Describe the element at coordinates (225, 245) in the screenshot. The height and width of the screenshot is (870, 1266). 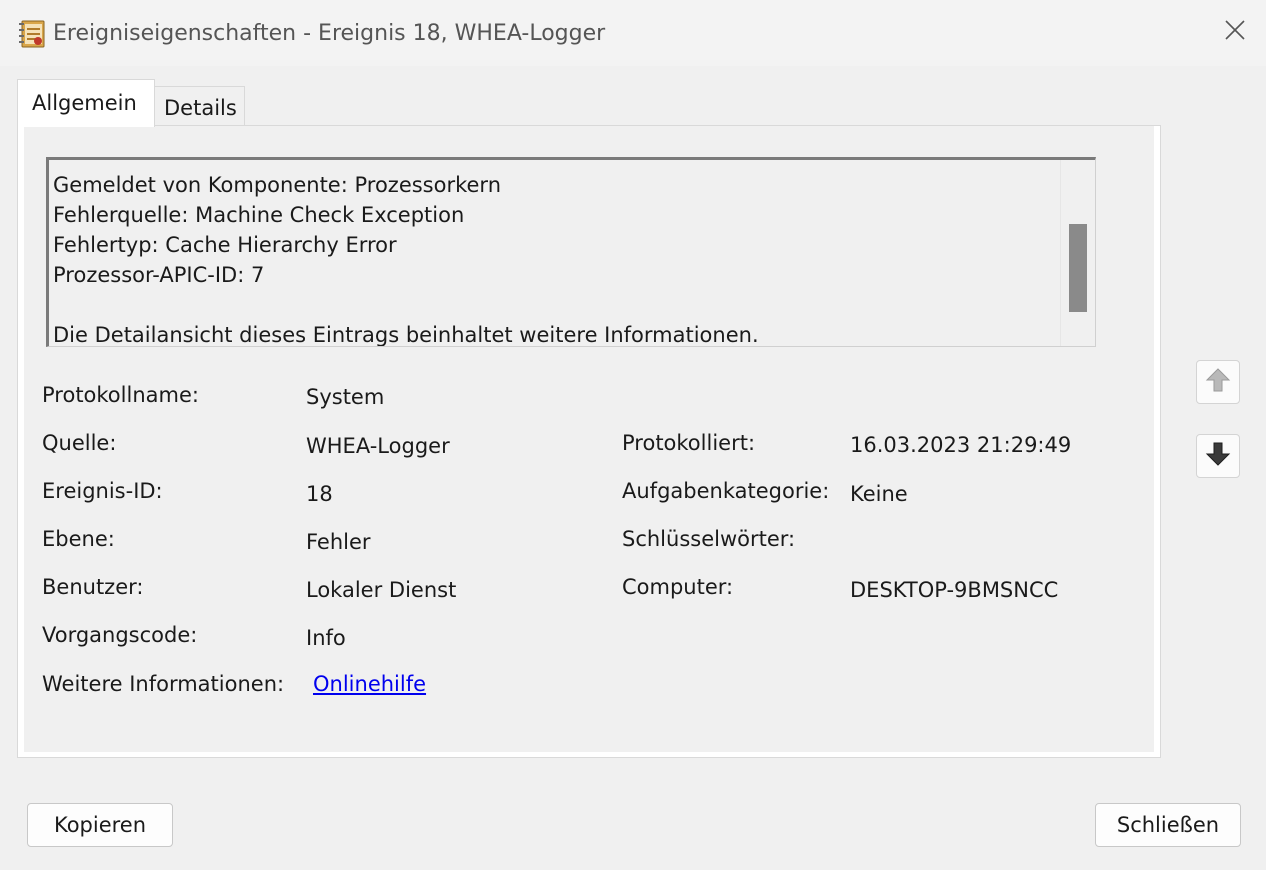
I see `description-line: Fehlertyp: Cache Hierarchy Error` at that location.